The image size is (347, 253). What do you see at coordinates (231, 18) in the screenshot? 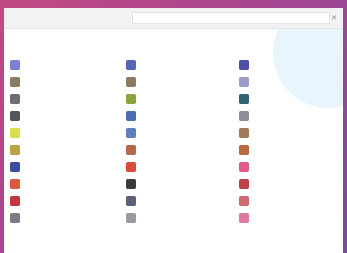
I see `search-input` at bounding box center [231, 18].